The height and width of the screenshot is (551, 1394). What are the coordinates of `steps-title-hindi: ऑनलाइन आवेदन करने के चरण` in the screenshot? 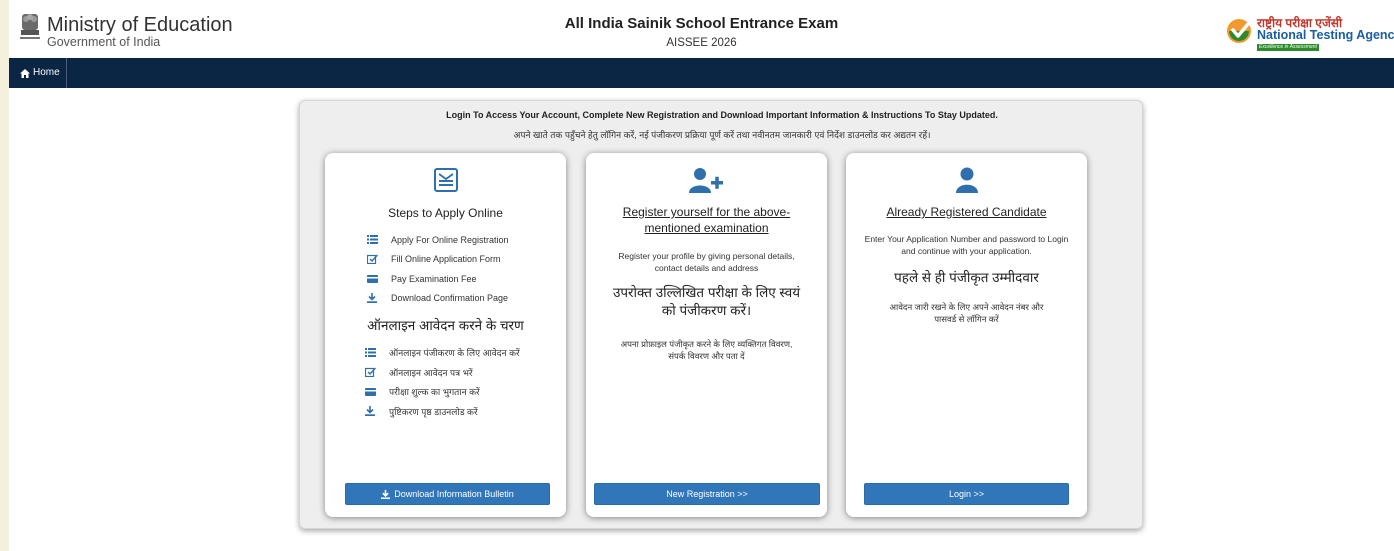 It's located at (445, 325).